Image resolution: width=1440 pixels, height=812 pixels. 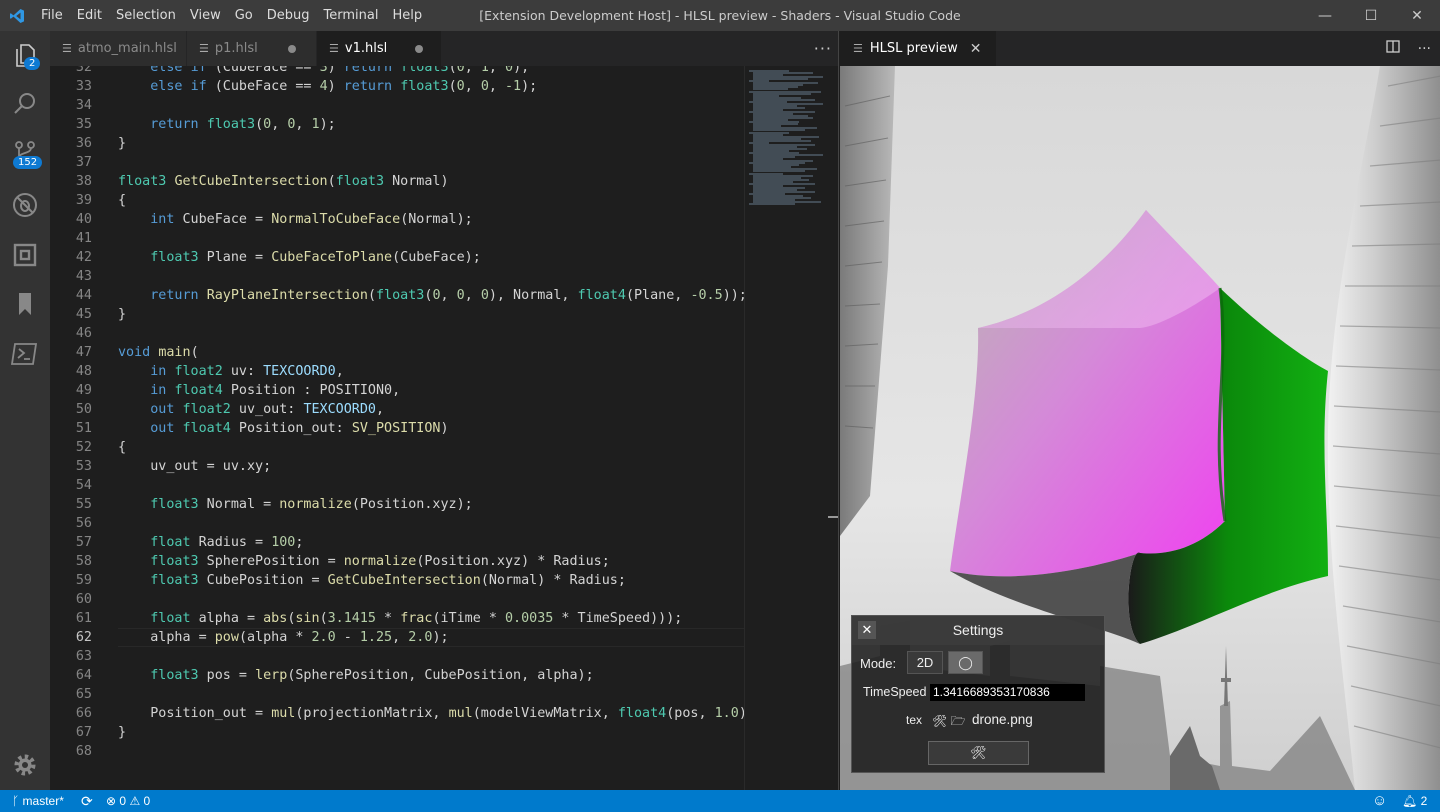 What do you see at coordinates (965, 662) in the screenshot?
I see `mode-3d-button: ◯` at bounding box center [965, 662].